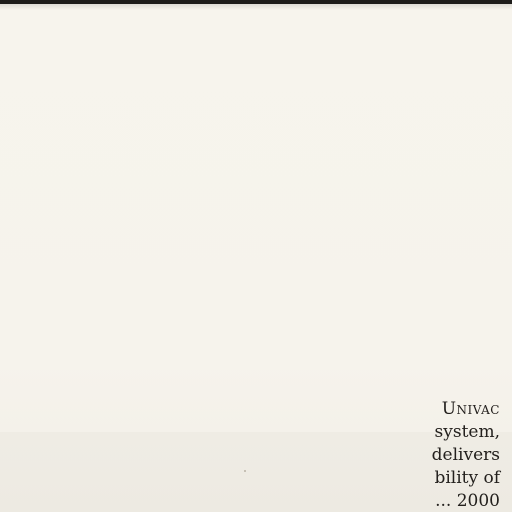 The image size is (512, 512). Describe the element at coordinates (467, 432) in the screenshot. I see `text-line-system: system,` at that location.